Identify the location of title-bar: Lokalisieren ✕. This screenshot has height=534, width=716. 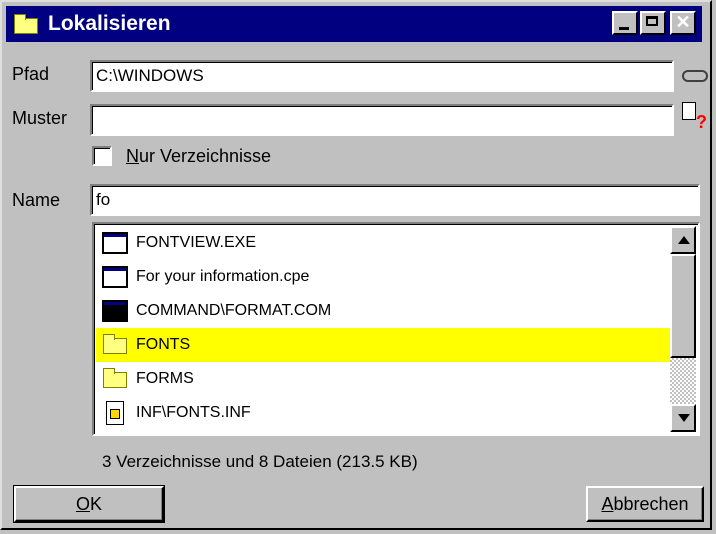
(354, 24).